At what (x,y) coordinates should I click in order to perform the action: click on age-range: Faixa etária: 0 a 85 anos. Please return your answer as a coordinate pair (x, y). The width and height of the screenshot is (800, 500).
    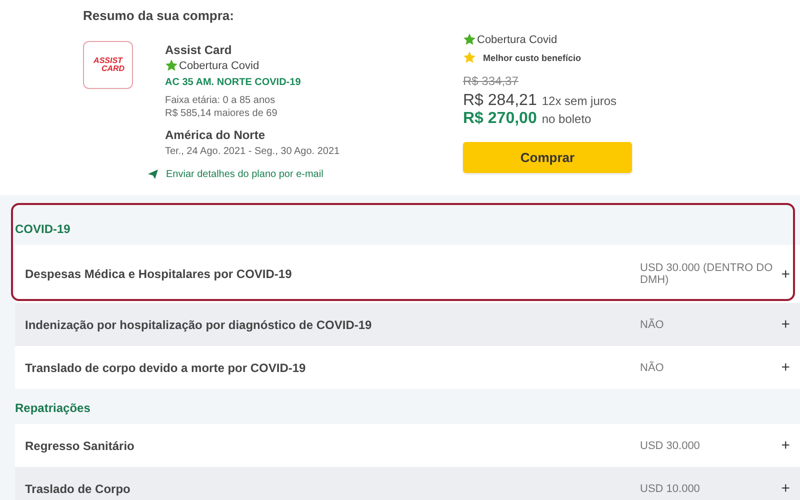
    Looking at the image, I should click on (220, 100).